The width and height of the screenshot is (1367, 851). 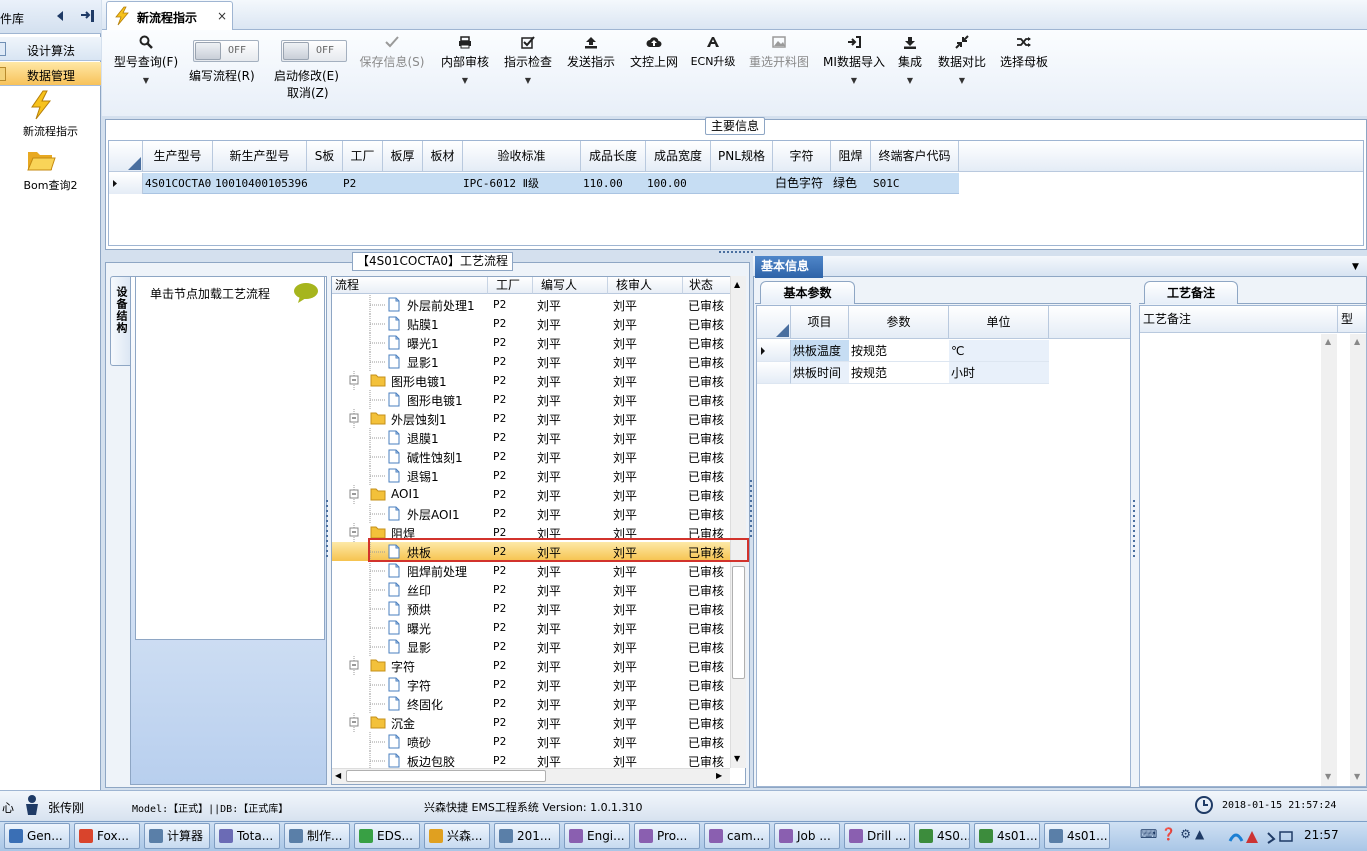 I want to click on sidebar-tab-data-management: 数据管理, so click(x=50, y=74).